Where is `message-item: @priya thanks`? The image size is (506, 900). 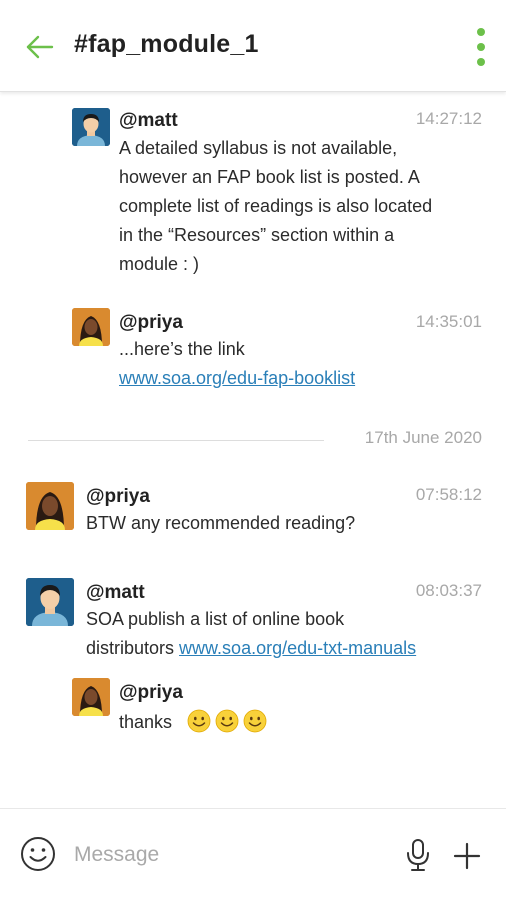
message-item: @priya thanks is located at coordinates (253, 707).